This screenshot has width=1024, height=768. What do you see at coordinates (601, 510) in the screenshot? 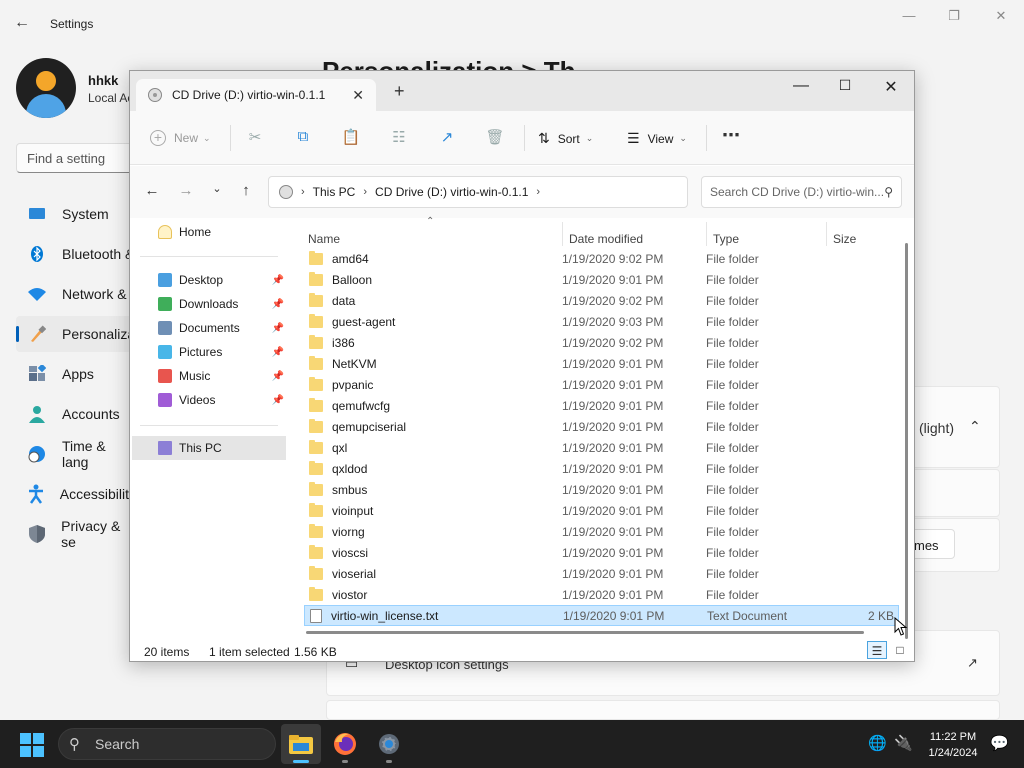
I see `file-row: vioinput 1/19/2020 9:01 PM File folder` at bounding box center [601, 510].